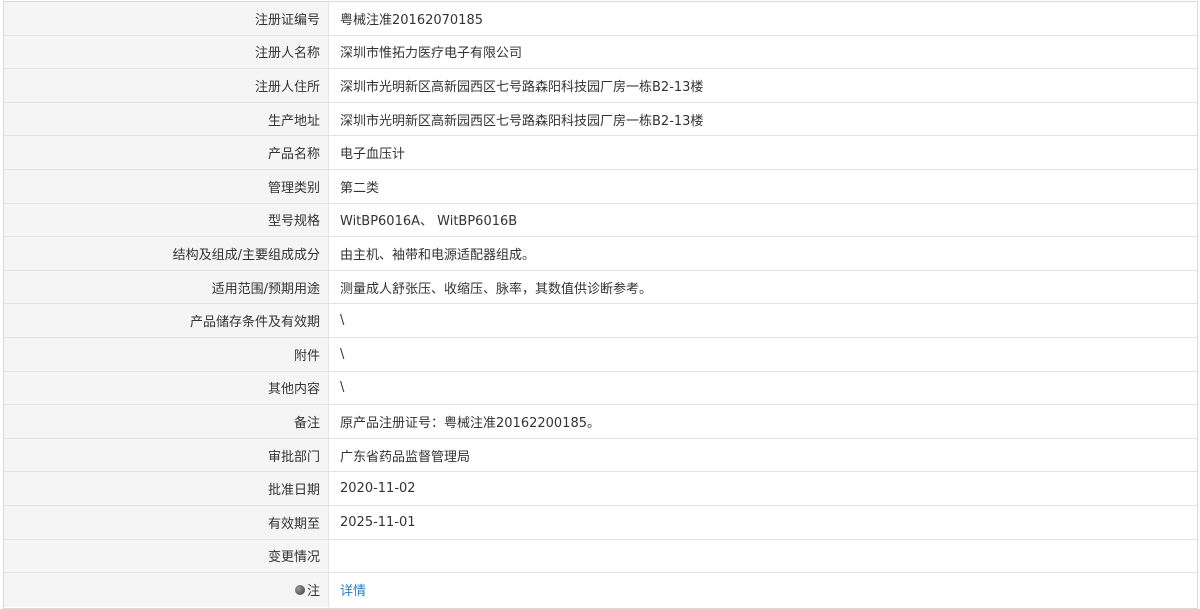  Describe the element at coordinates (166, 320) in the screenshot. I see `row-label: 产品储存条件及有效期` at that location.